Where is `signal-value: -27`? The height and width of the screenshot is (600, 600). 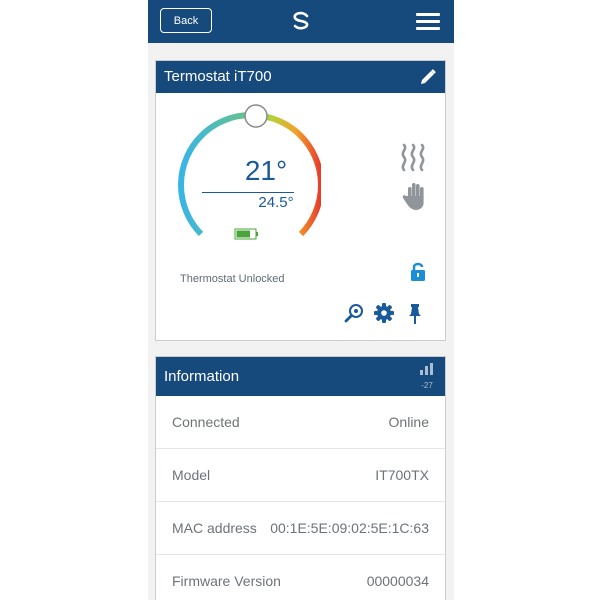
signal-value: -27 is located at coordinates (427, 385).